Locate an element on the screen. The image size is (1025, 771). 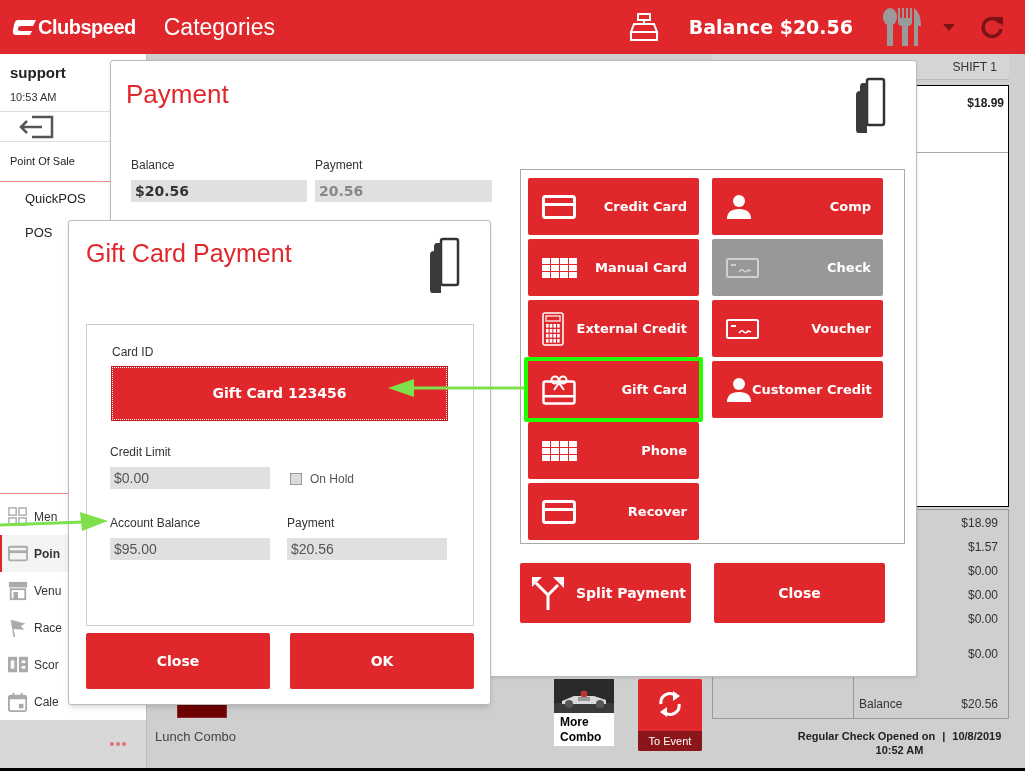
user-name: support is located at coordinates (38, 73).